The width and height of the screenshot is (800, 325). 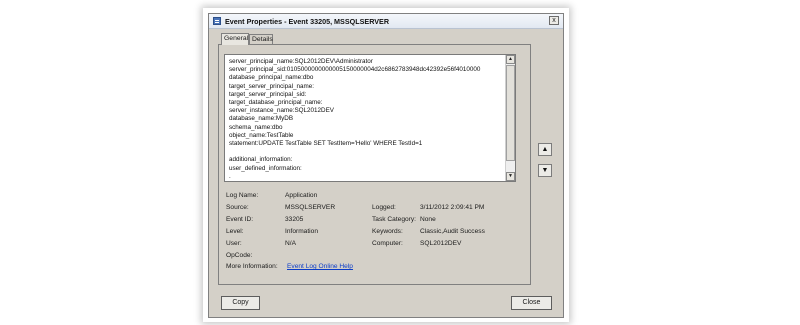 What do you see at coordinates (239, 255) in the screenshot?
I see `opcode-label: OpCode:` at bounding box center [239, 255].